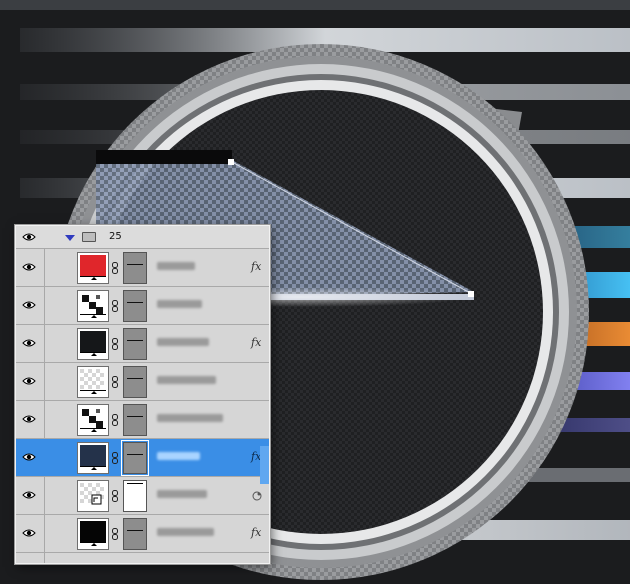 This screenshot has height=584, width=630. I want to click on smart-filter-icon, so click(257, 496).